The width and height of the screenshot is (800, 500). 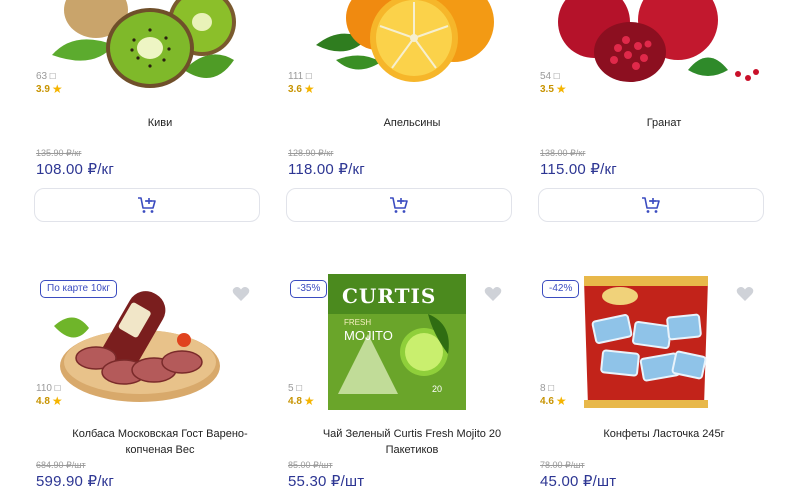 What do you see at coordinates (563, 153) in the screenshot?
I see `old-price: 138.00 ₽/кг` at bounding box center [563, 153].